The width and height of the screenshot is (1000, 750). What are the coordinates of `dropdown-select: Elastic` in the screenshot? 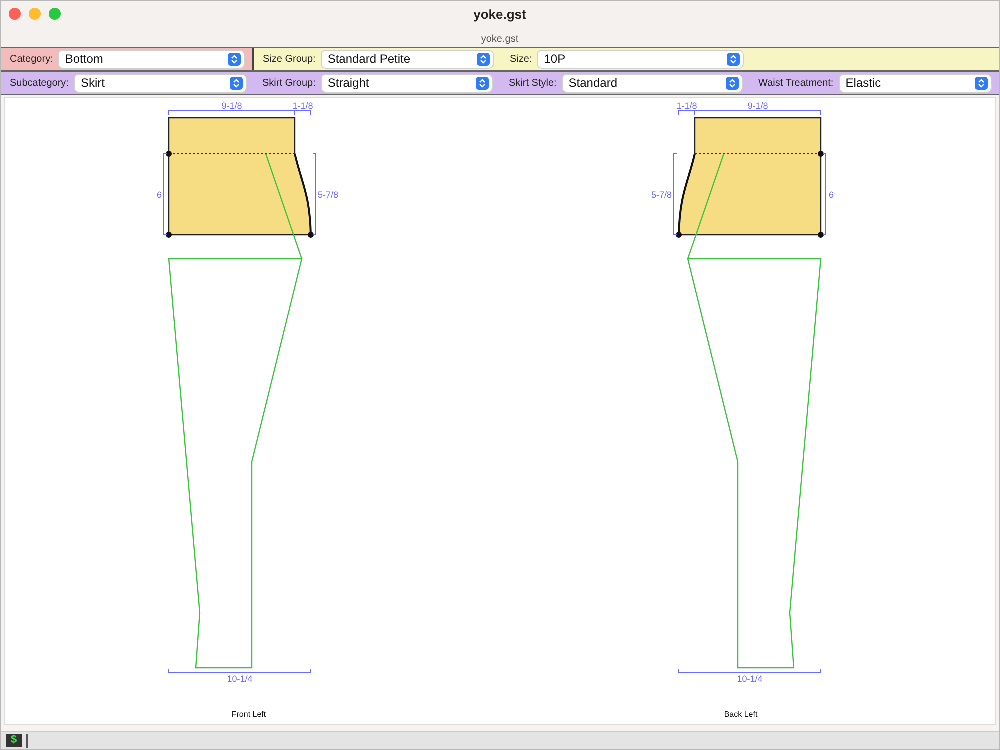 It's located at (915, 83).